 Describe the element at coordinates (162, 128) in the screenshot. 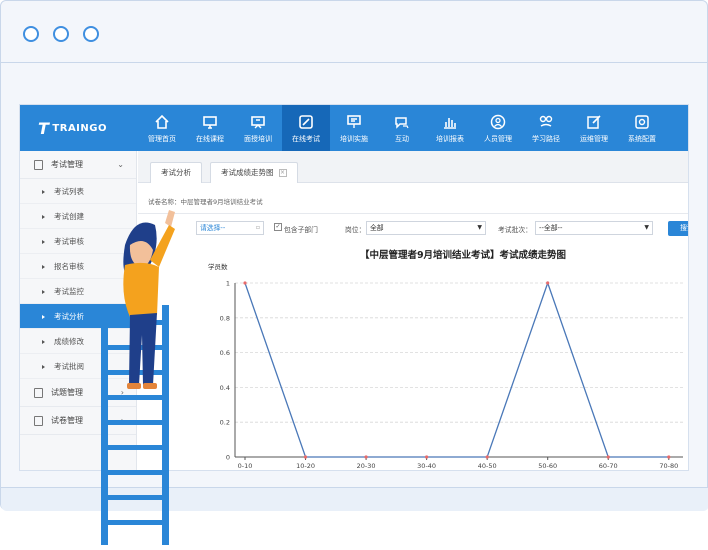

I see `nav-item-home: 管理首页` at that location.